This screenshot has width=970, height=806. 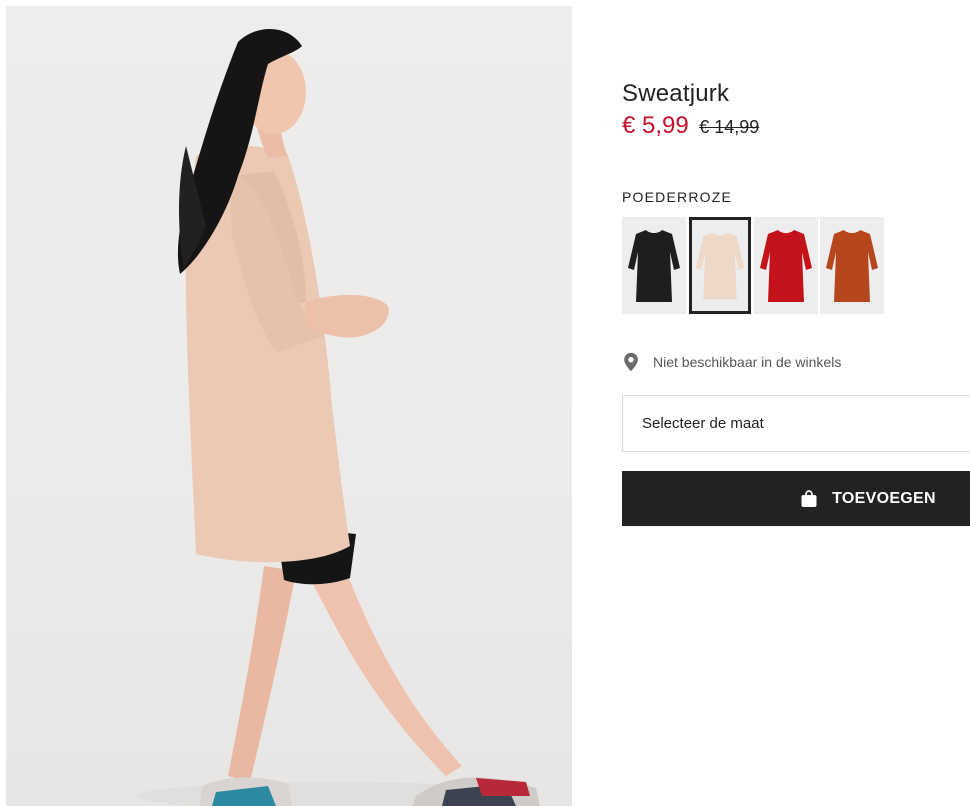 What do you see at coordinates (884, 498) in the screenshot?
I see `add-to-bag-label: TOEVOEGEN` at bounding box center [884, 498].